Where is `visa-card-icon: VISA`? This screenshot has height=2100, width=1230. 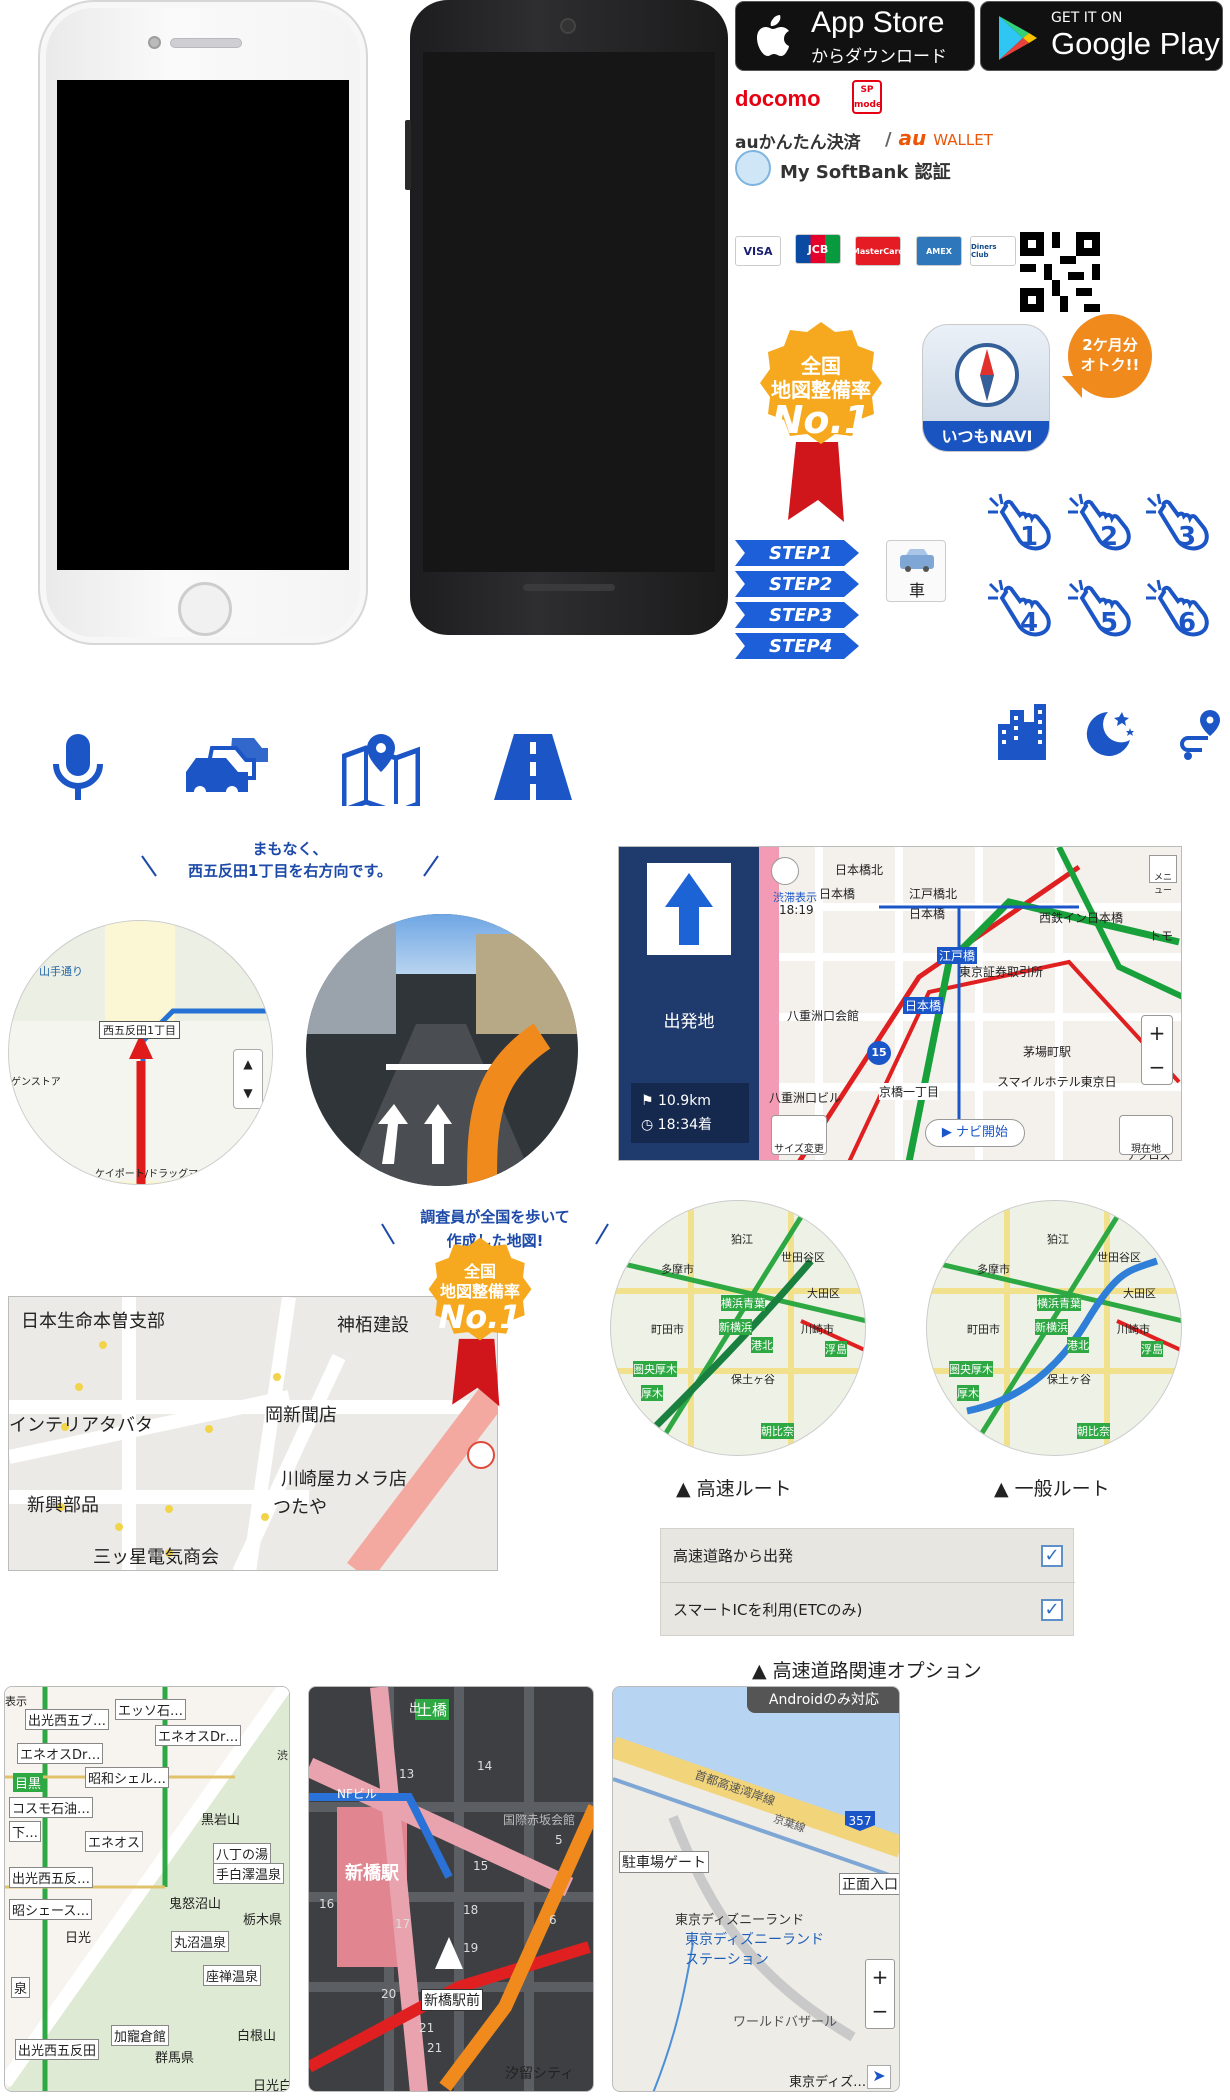
visa-card-icon: VISA is located at coordinates (758, 251).